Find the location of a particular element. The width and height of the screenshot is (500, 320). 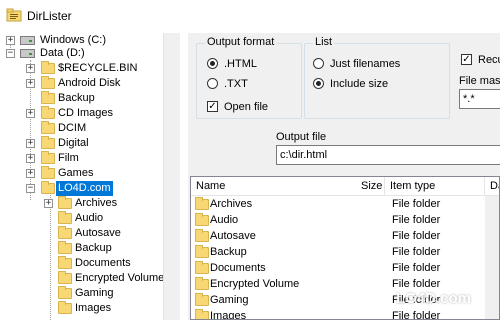

tree-item-dcim: DCIM is located at coordinates (80, 128).